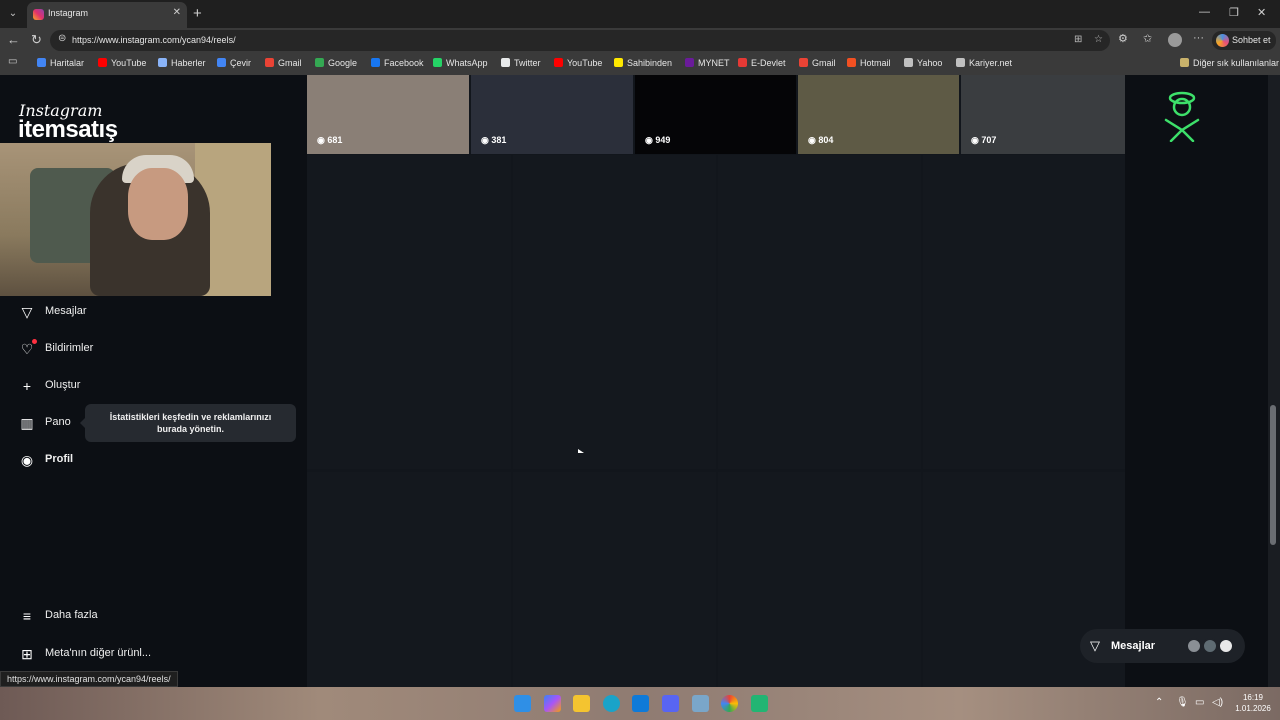  Describe the element at coordinates (1234, 12) in the screenshot. I see `restore-icon: ❐` at that location.